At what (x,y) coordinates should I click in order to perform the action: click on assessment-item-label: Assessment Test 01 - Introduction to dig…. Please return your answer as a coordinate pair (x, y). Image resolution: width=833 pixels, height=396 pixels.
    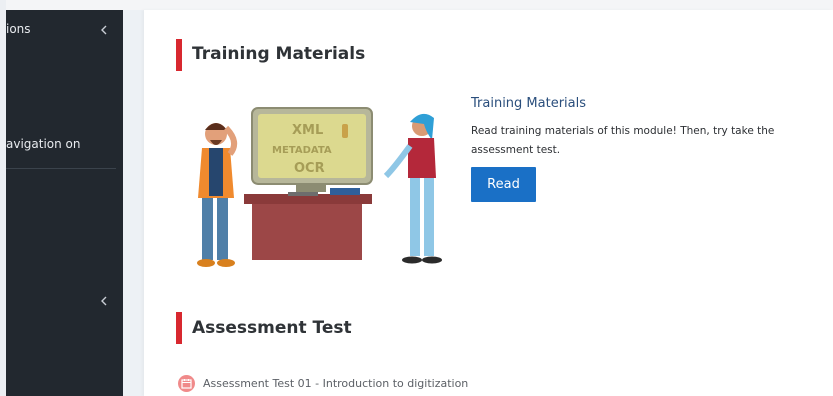
    Looking at the image, I should click on (335, 383).